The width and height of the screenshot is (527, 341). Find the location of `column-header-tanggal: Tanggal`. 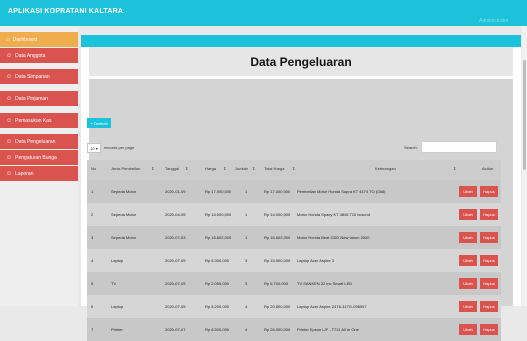

column-header-tanggal: Tanggal is located at coordinates (172, 168).